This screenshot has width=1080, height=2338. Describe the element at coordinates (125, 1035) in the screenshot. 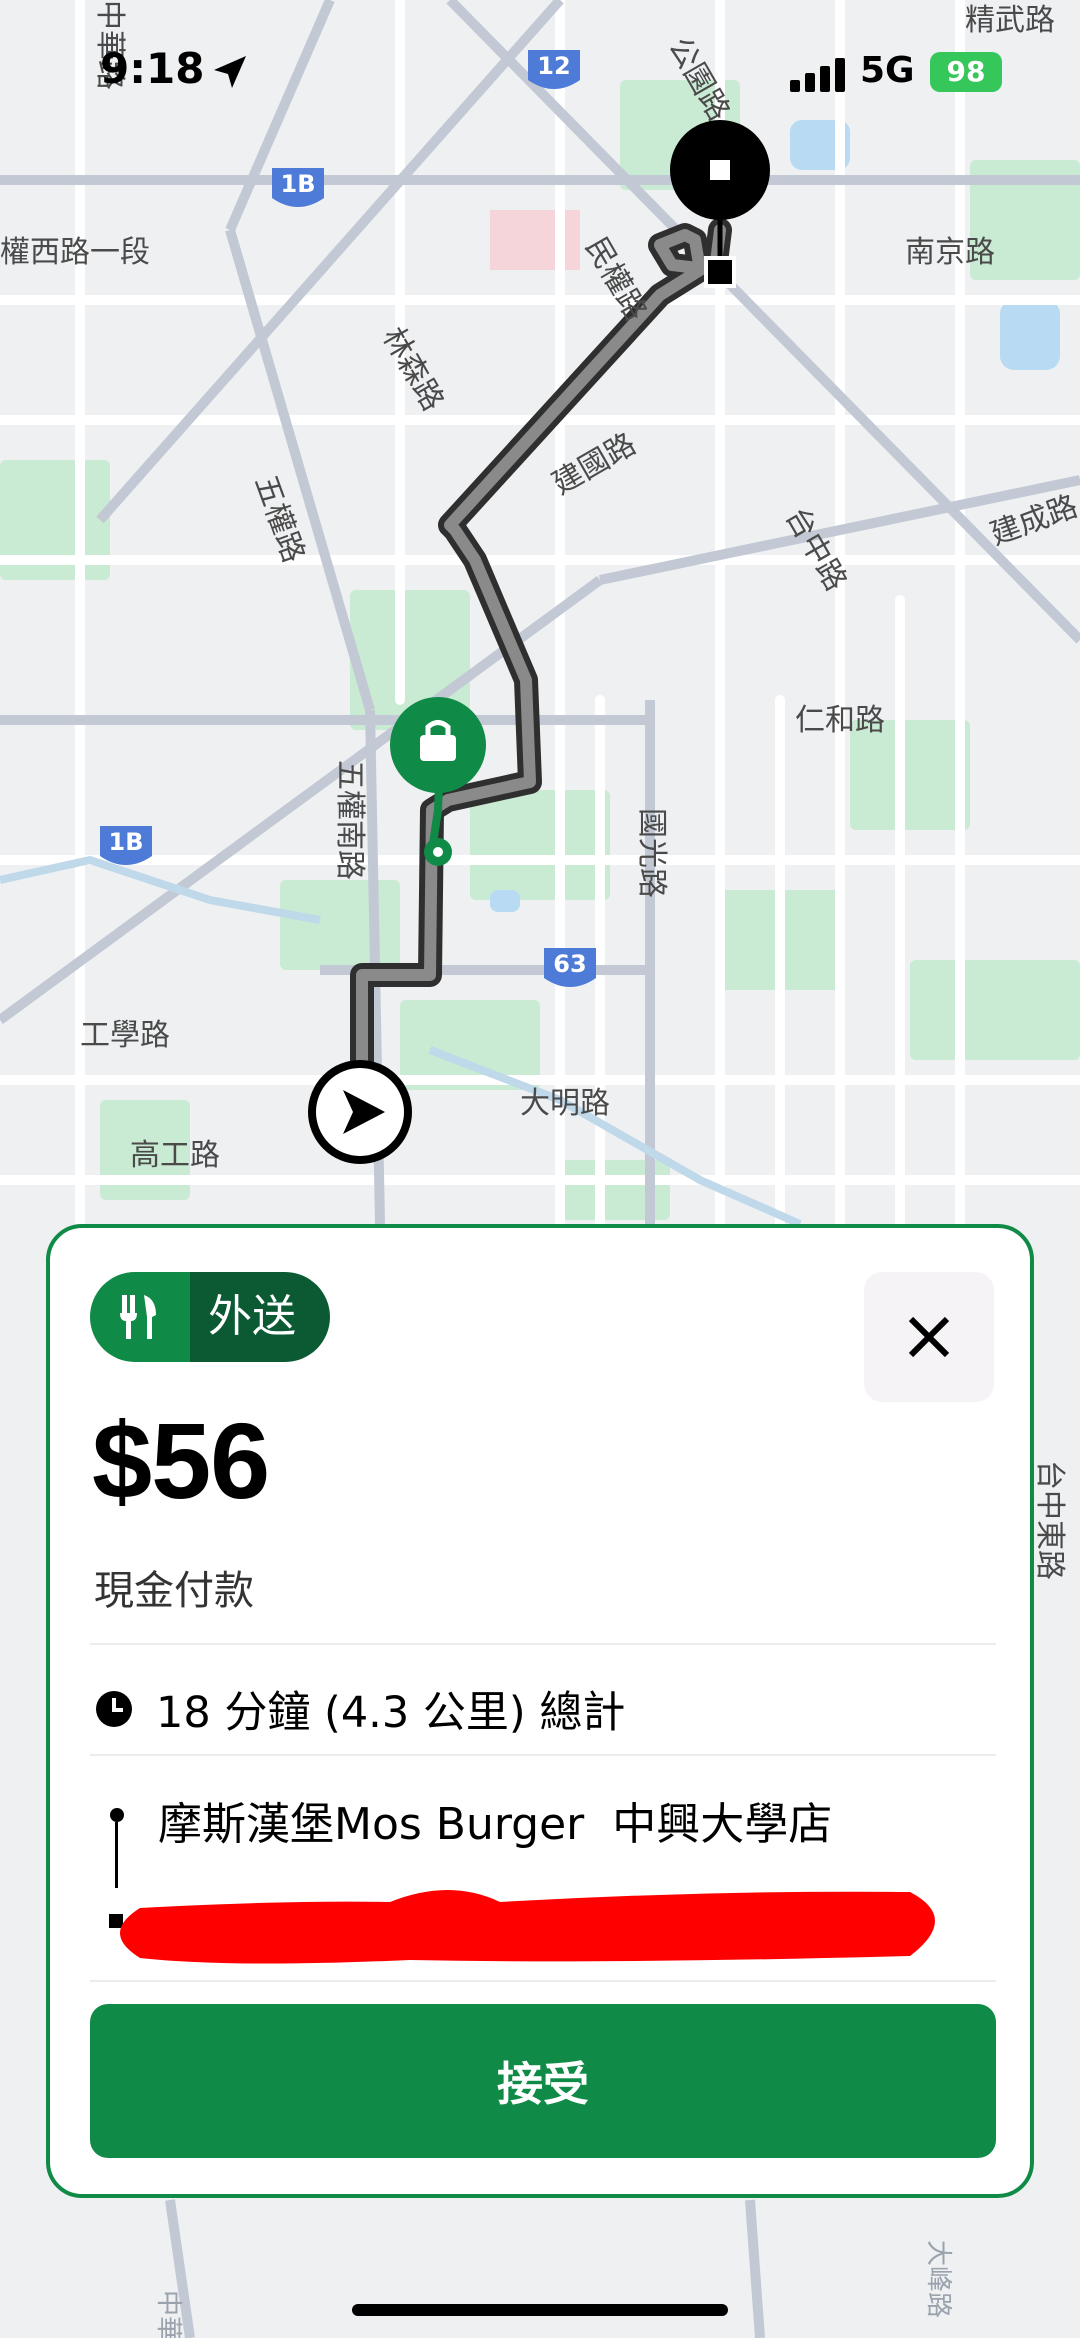

I see `svg-text: 工學路` at that location.